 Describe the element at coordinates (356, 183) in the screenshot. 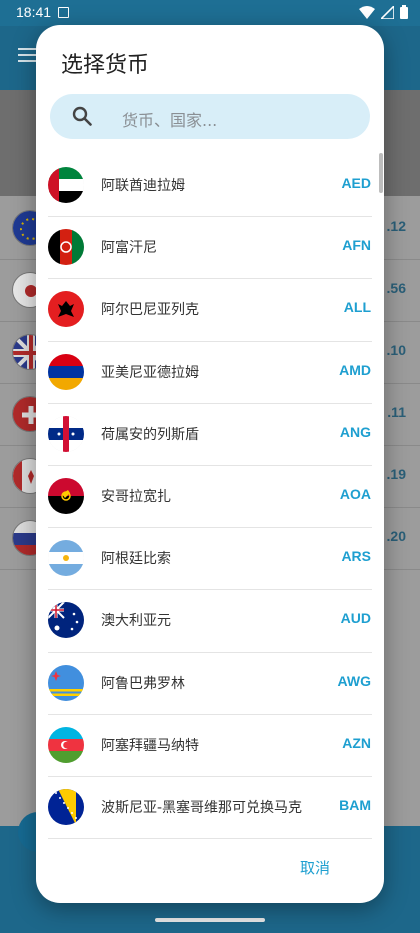

I see `currency-code: AED` at that location.